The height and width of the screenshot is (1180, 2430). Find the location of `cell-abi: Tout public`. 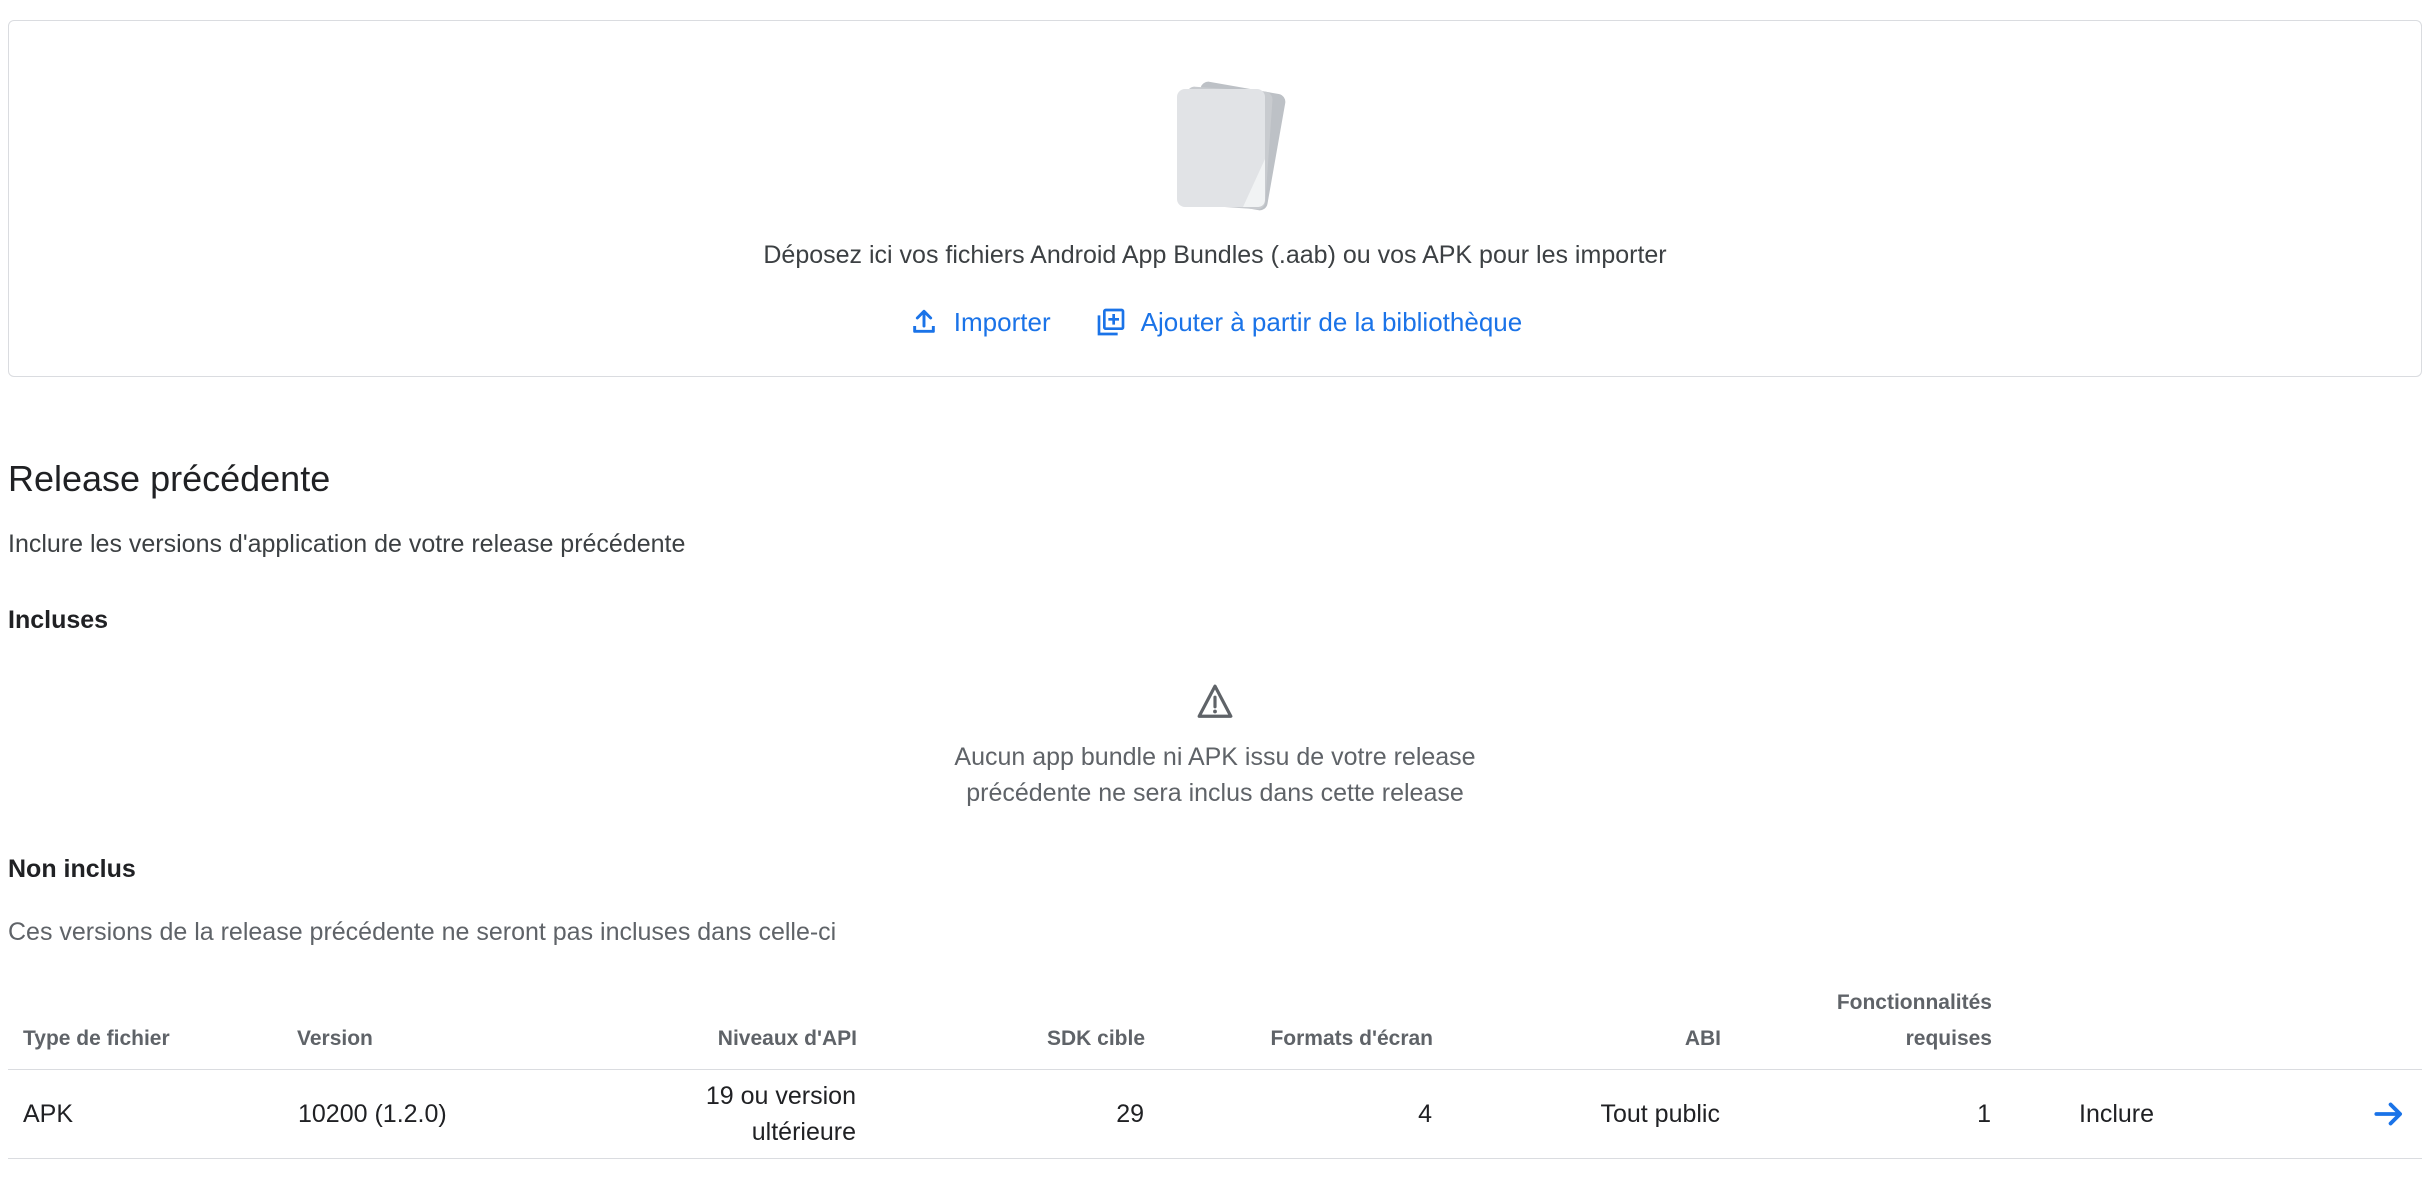

cell-abi: Tout public is located at coordinates (1577, 1114).